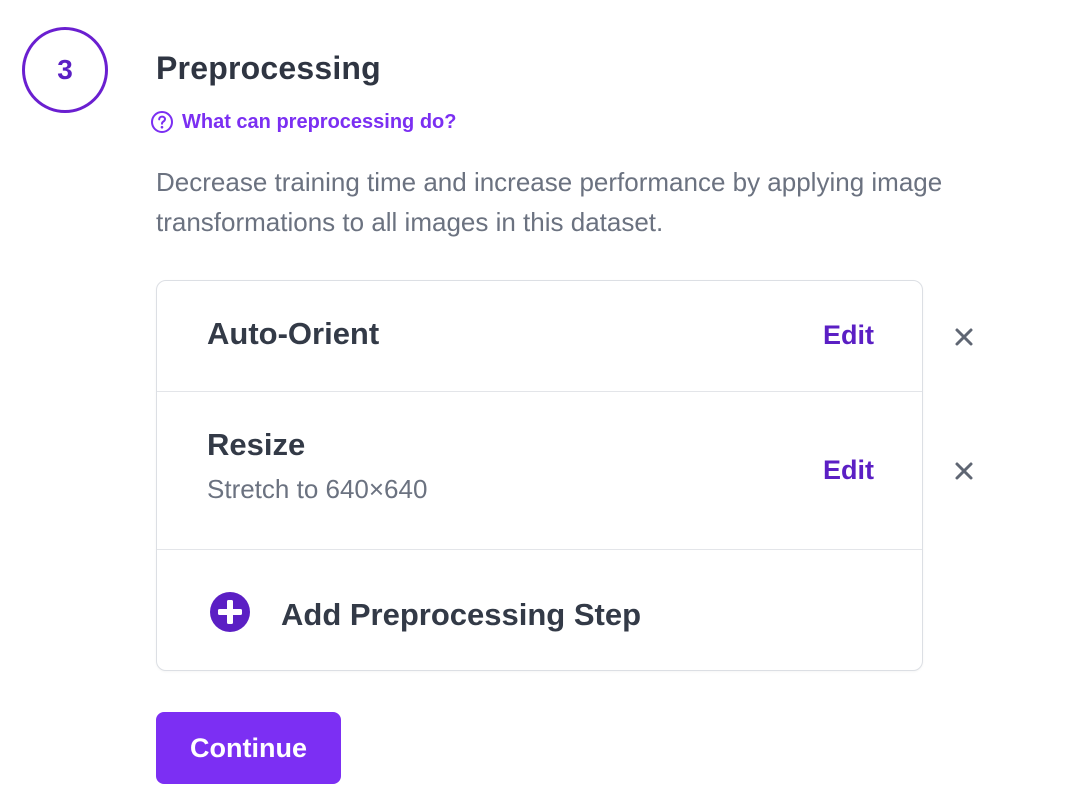 This screenshot has height=806, width=1086. I want to click on edit-resize-button: Edit, so click(848, 470).